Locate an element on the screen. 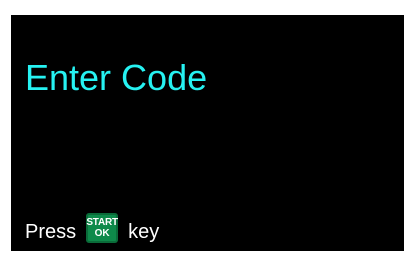  ok-key-label: OK is located at coordinates (102, 233).